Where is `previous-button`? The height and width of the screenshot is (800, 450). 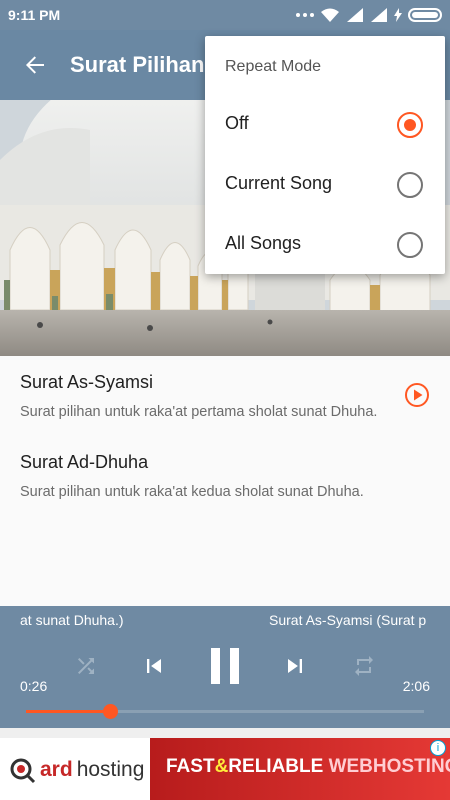 previous-button is located at coordinates (154, 666).